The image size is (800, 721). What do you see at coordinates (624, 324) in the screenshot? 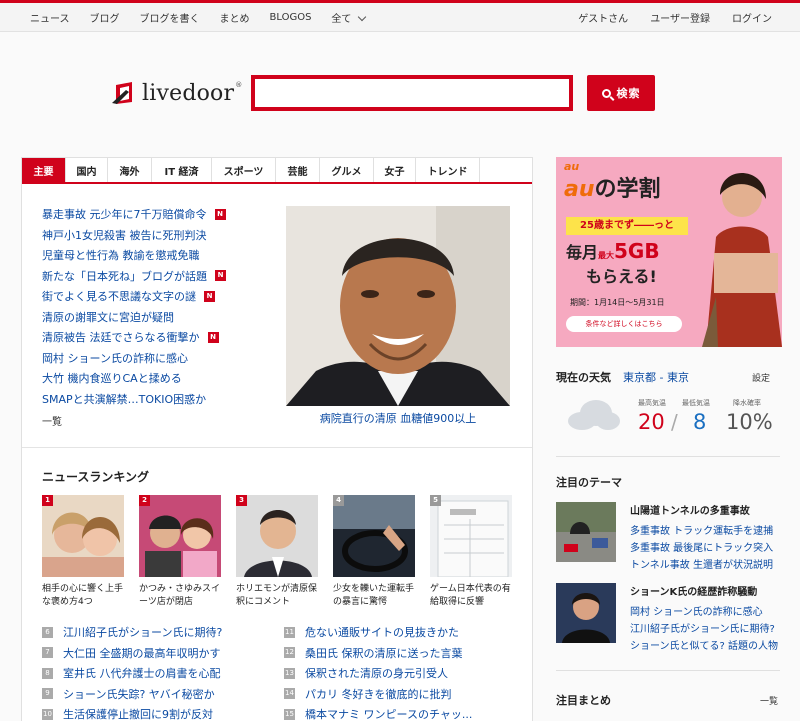
I see `ad-cta-button: 条件など詳しくはこちら` at bounding box center [624, 324].